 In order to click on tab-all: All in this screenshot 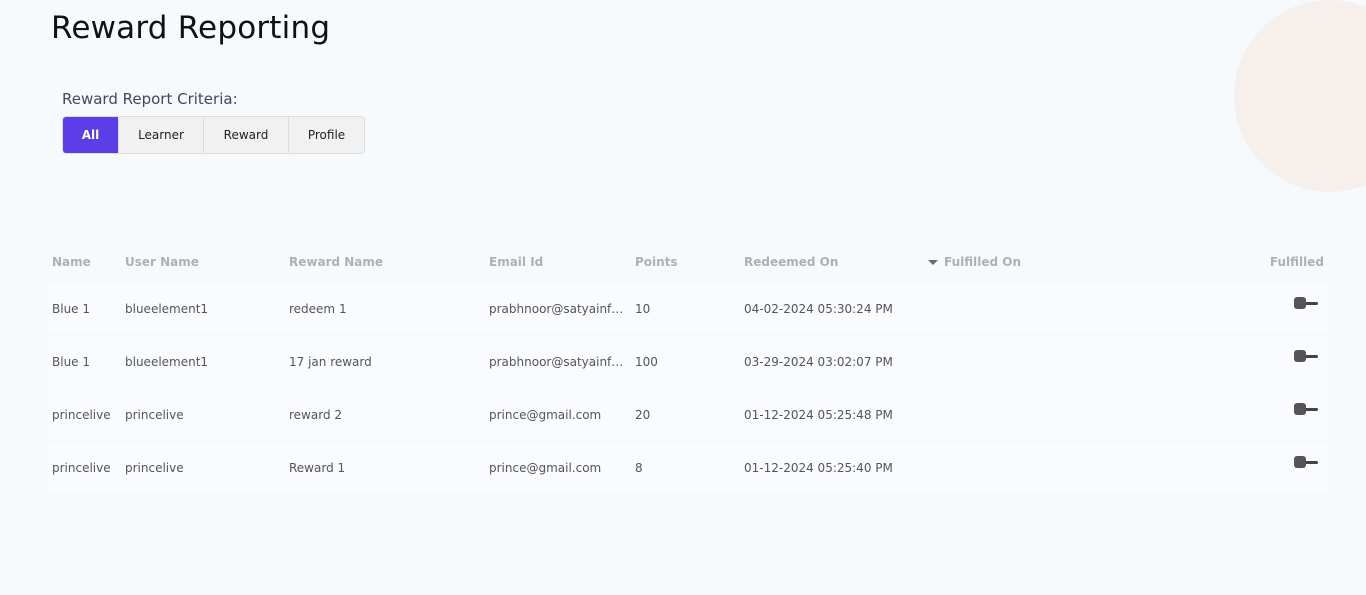, I will do `click(91, 135)`.